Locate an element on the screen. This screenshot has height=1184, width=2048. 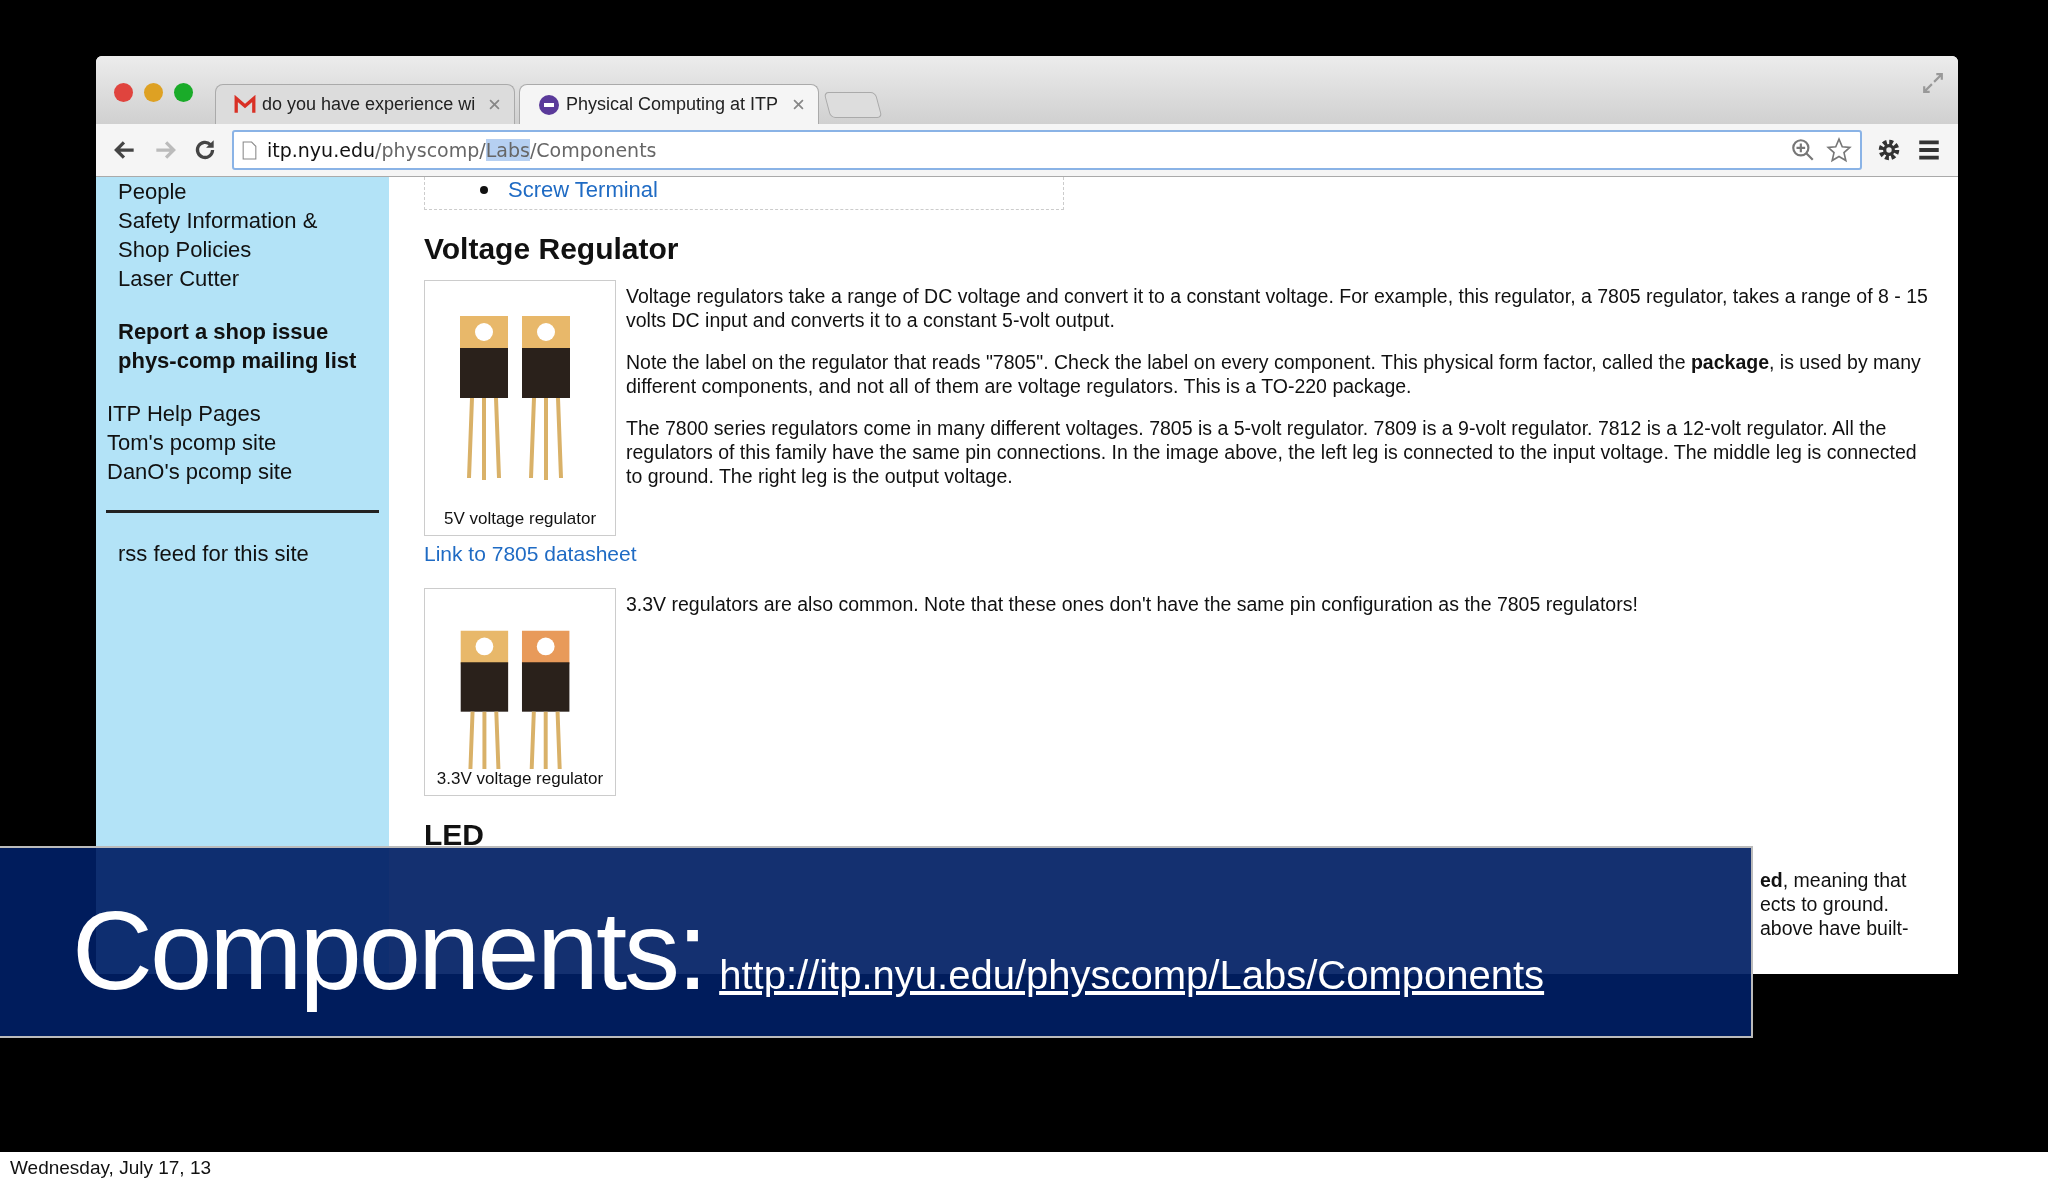
sidebar-link: rss feed for this site is located at coordinates (207, 553).